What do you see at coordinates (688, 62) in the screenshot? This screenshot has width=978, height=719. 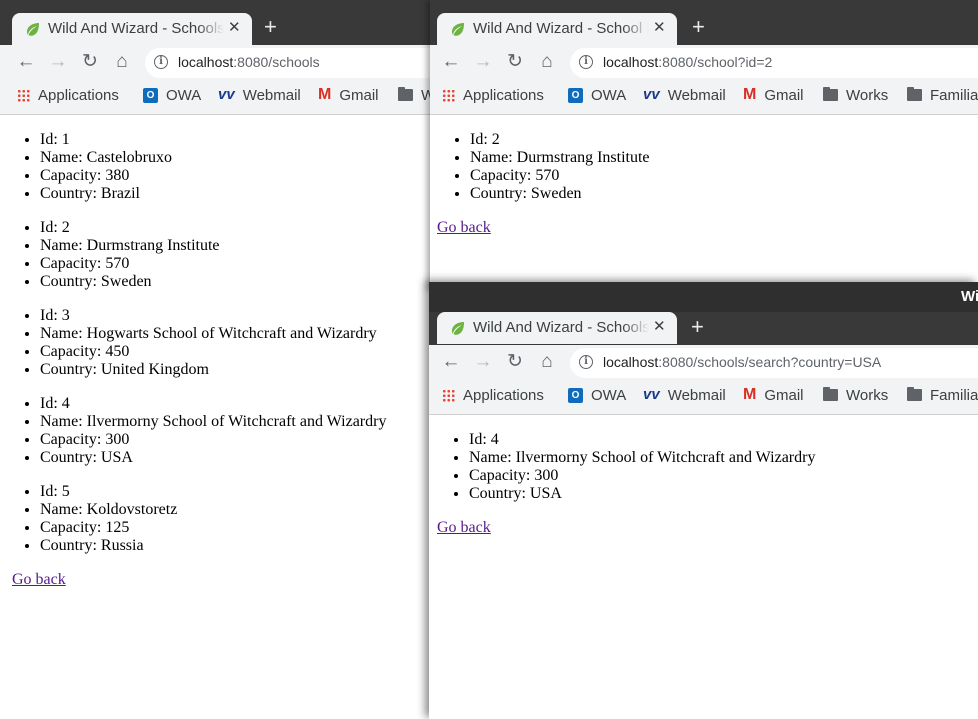 I see `url-text: localhost:8080/school?id=2` at bounding box center [688, 62].